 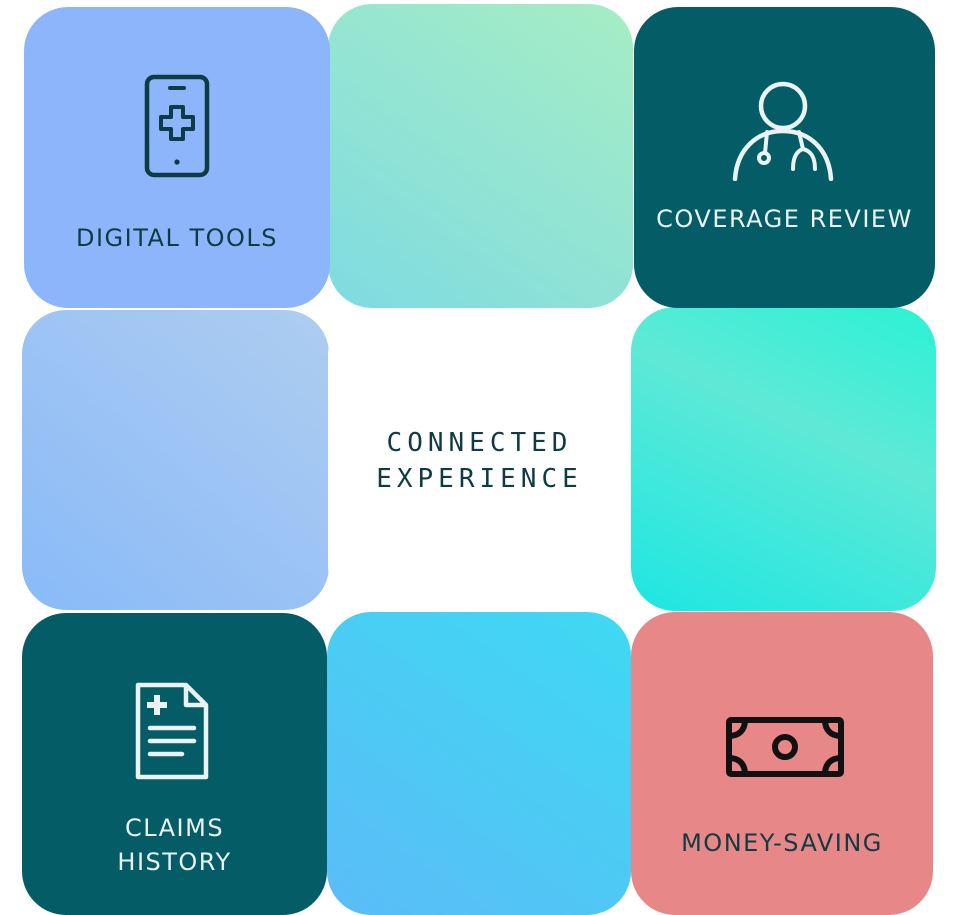 I want to click on claims-history-label: CLAIMS HISTORY, so click(x=174, y=845).